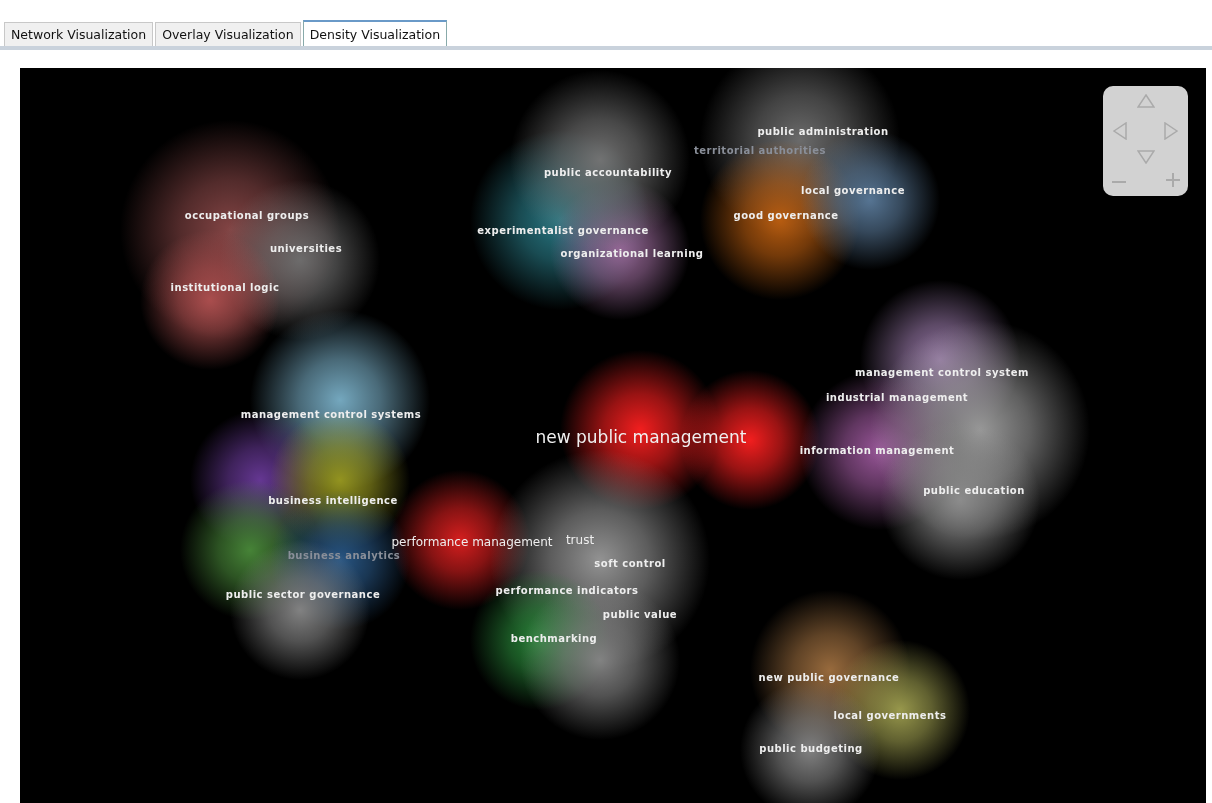  I want to click on term-label: public administration, so click(823, 131).